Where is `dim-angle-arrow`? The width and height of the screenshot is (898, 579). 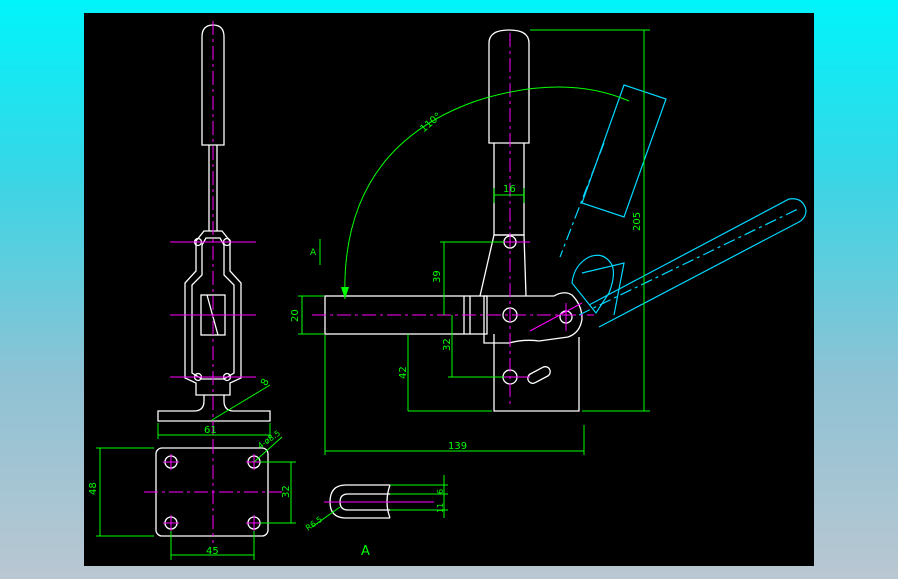 dim-angle-arrow is located at coordinates (345, 293).